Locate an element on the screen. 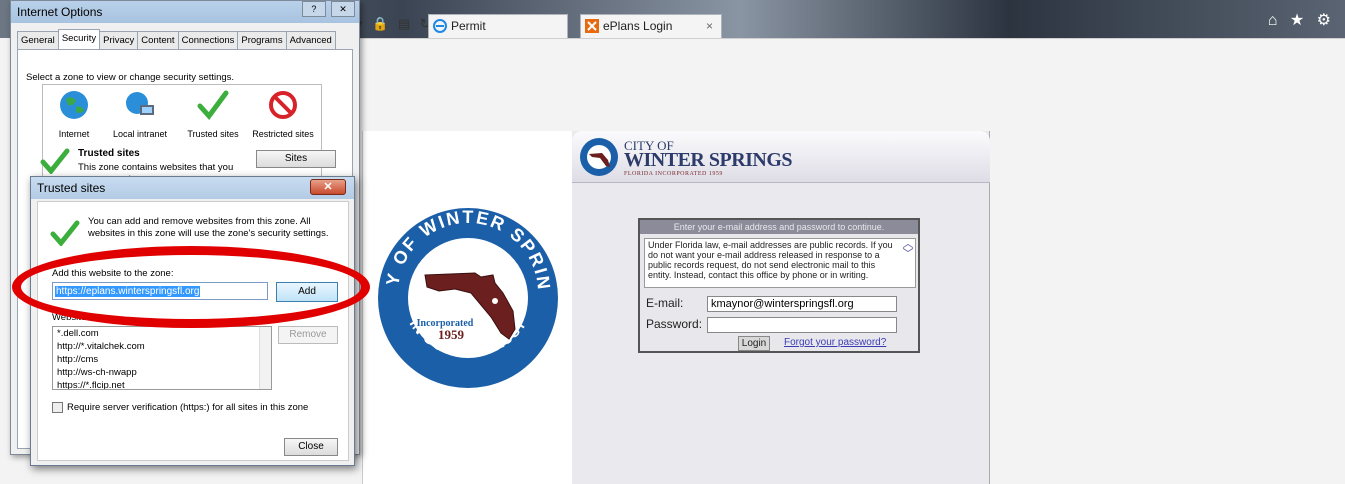 This screenshot has height=484, width=1345. eplans-icon is located at coordinates (592, 26).